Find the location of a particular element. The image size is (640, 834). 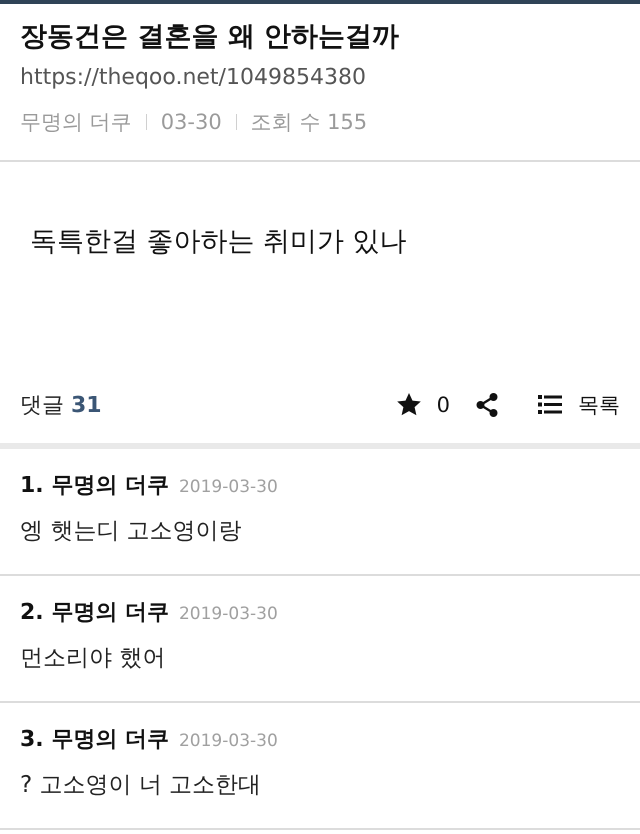

share-icon is located at coordinates (487, 404).